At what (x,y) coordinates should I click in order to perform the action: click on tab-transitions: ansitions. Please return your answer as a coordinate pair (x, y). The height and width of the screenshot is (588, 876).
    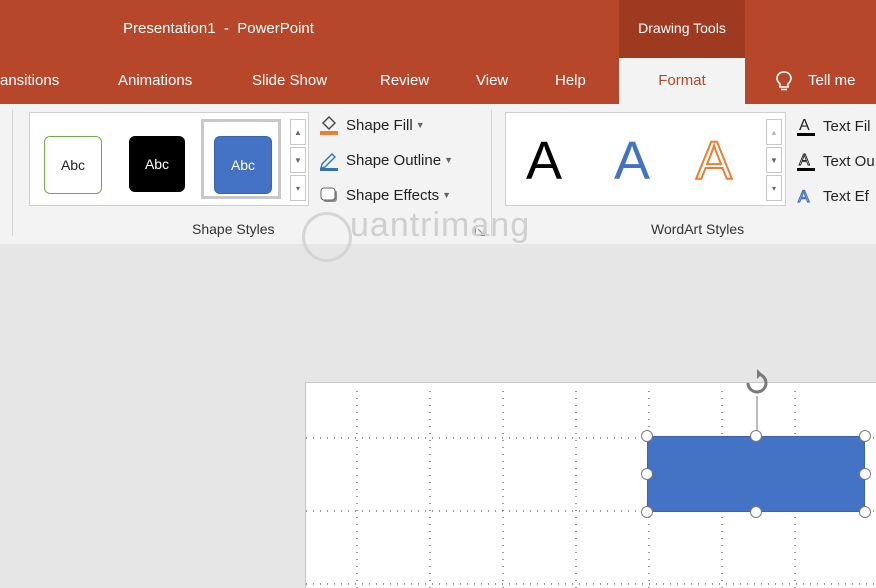
    Looking at the image, I should click on (29, 80).